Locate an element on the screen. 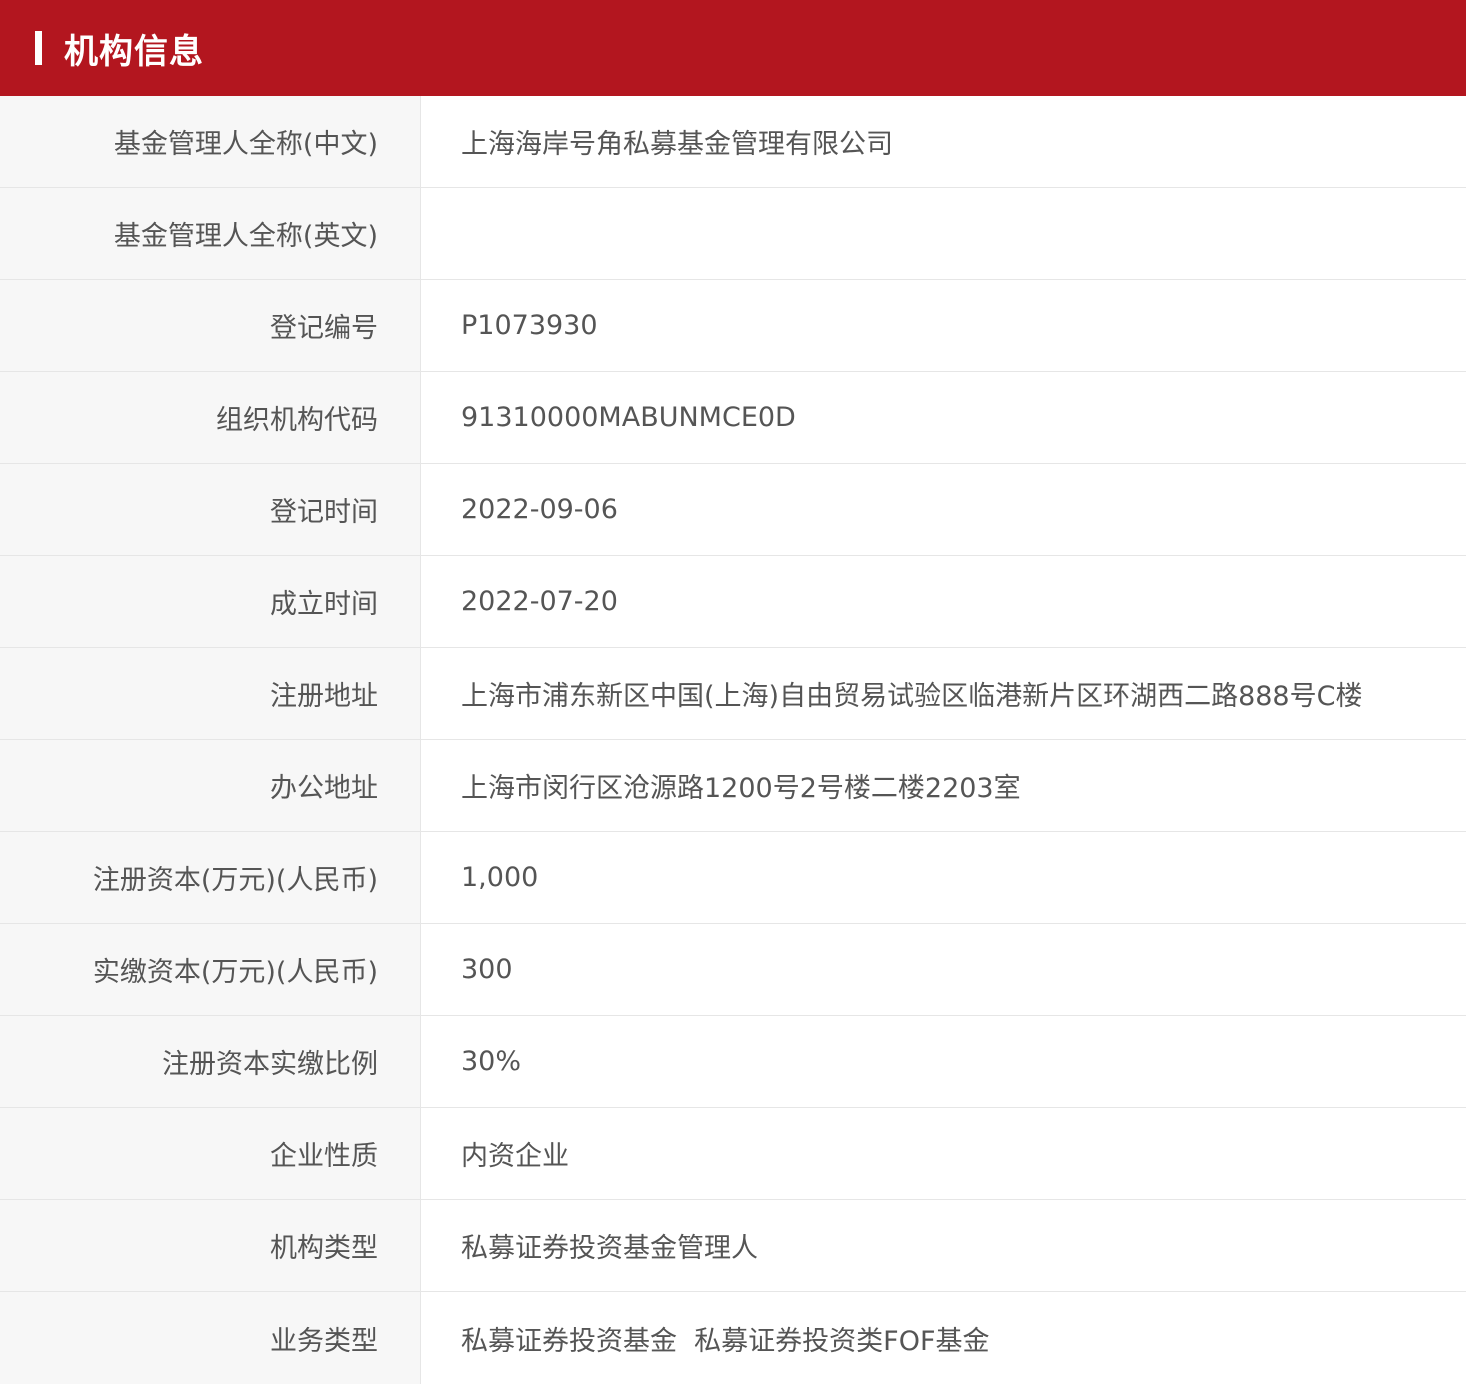 This screenshot has height=1384, width=1466. info-row-registration-date: 登记时间 2022-09-06 is located at coordinates (733, 510).